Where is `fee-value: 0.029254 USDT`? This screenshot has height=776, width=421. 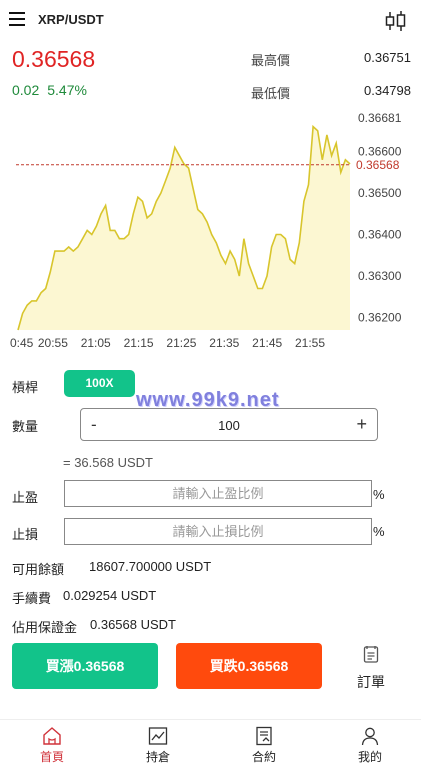 fee-value: 0.029254 USDT is located at coordinates (110, 595).